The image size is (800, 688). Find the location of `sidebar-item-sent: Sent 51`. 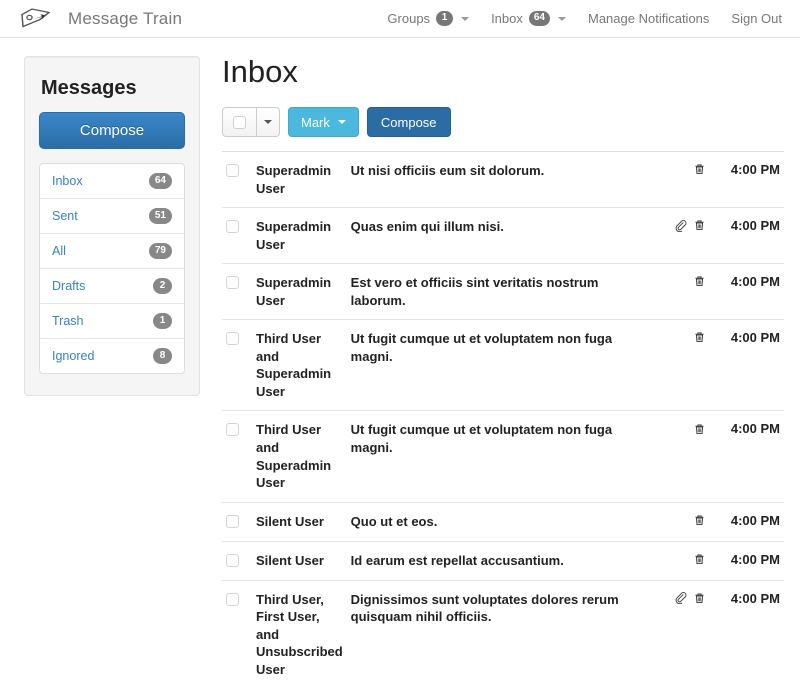

sidebar-item-sent: Sent 51 is located at coordinates (112, 216).